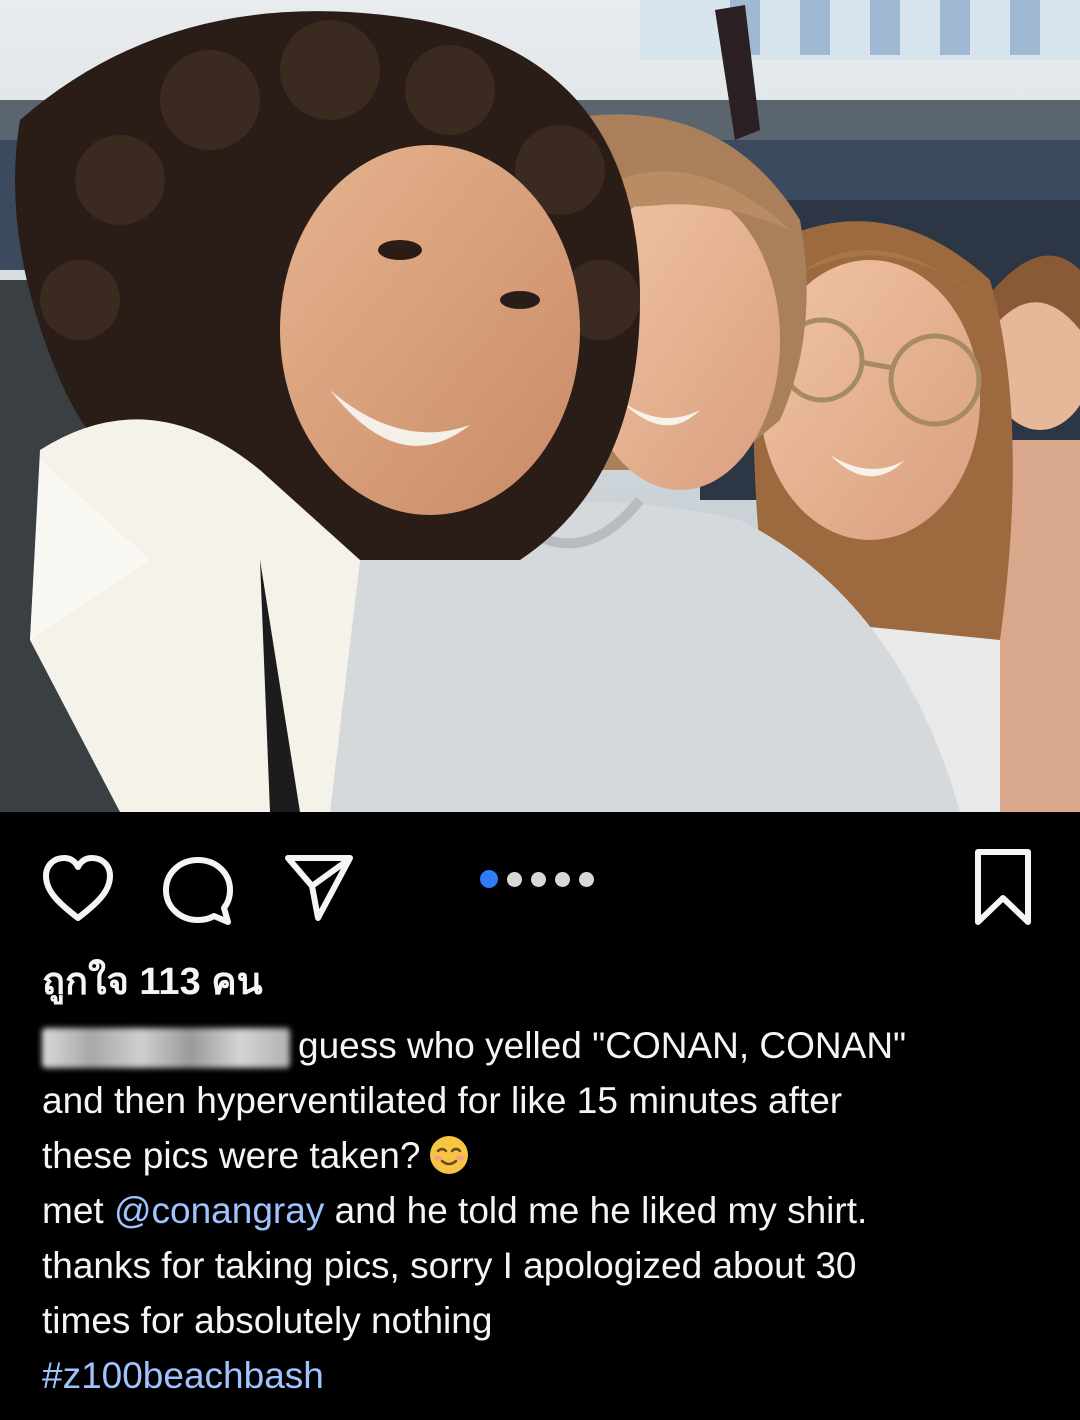  Describe the element at coordinates (152, 982) in the screenshot. I see `likes-count: ถูกใจ 113 คน` at that location.